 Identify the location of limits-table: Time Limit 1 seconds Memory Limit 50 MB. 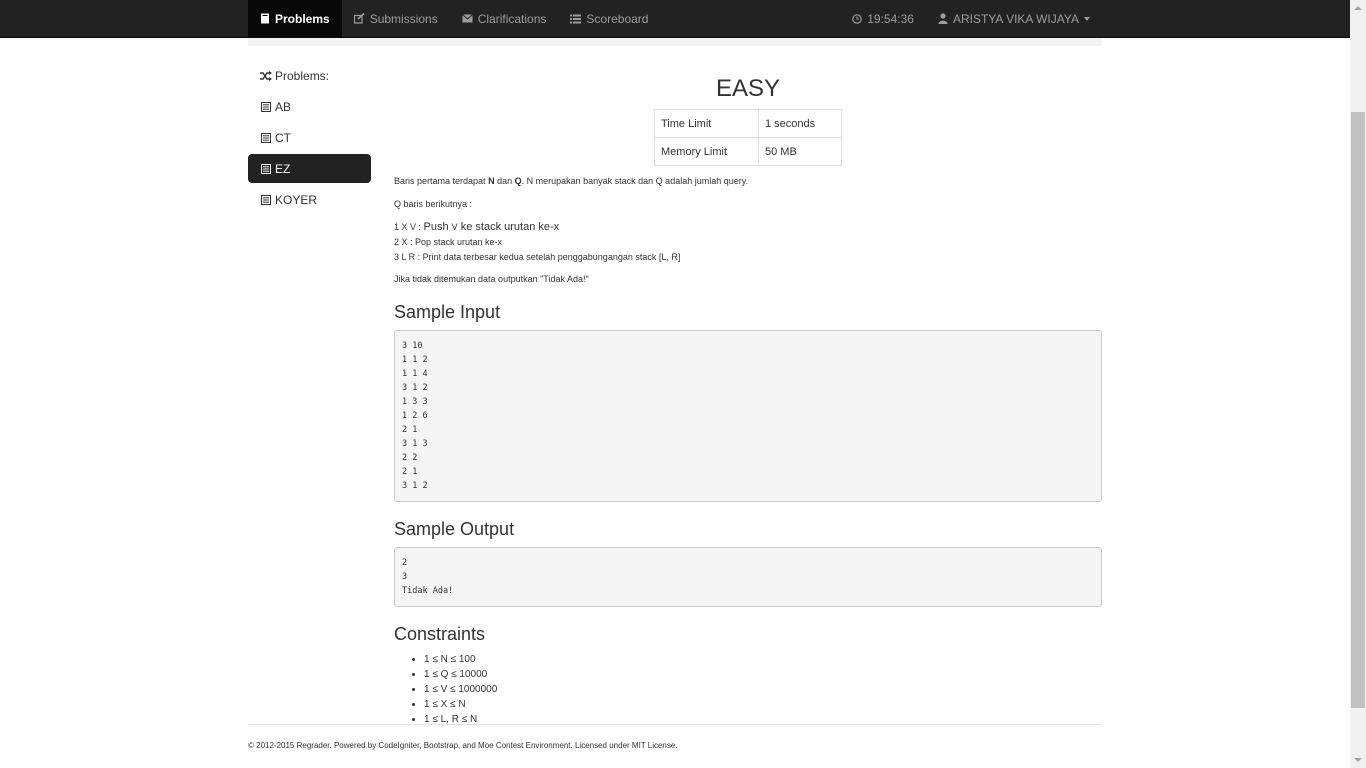
(748, 137).